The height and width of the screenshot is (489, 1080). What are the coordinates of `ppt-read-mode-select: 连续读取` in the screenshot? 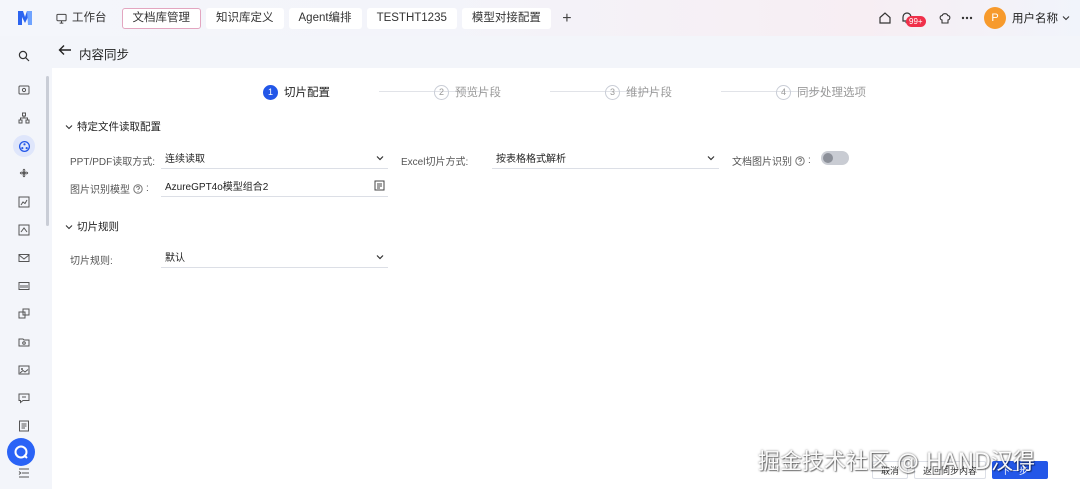 It's located at (274, 158).